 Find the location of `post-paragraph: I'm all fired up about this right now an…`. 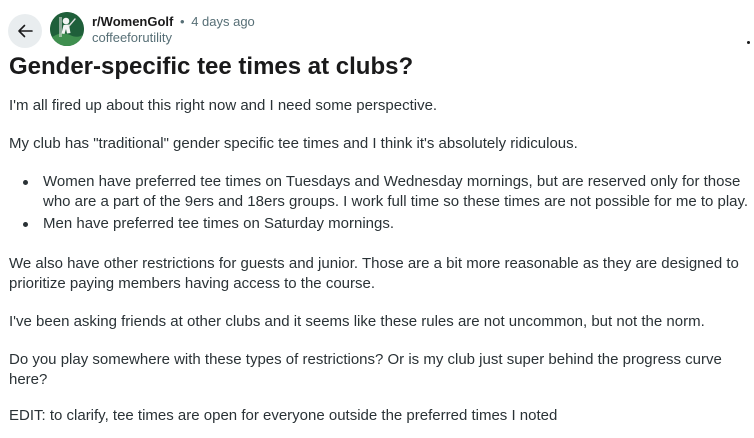

post-paragraph: I'm all fired up about this right now an… is located at coordinates (223, 105).